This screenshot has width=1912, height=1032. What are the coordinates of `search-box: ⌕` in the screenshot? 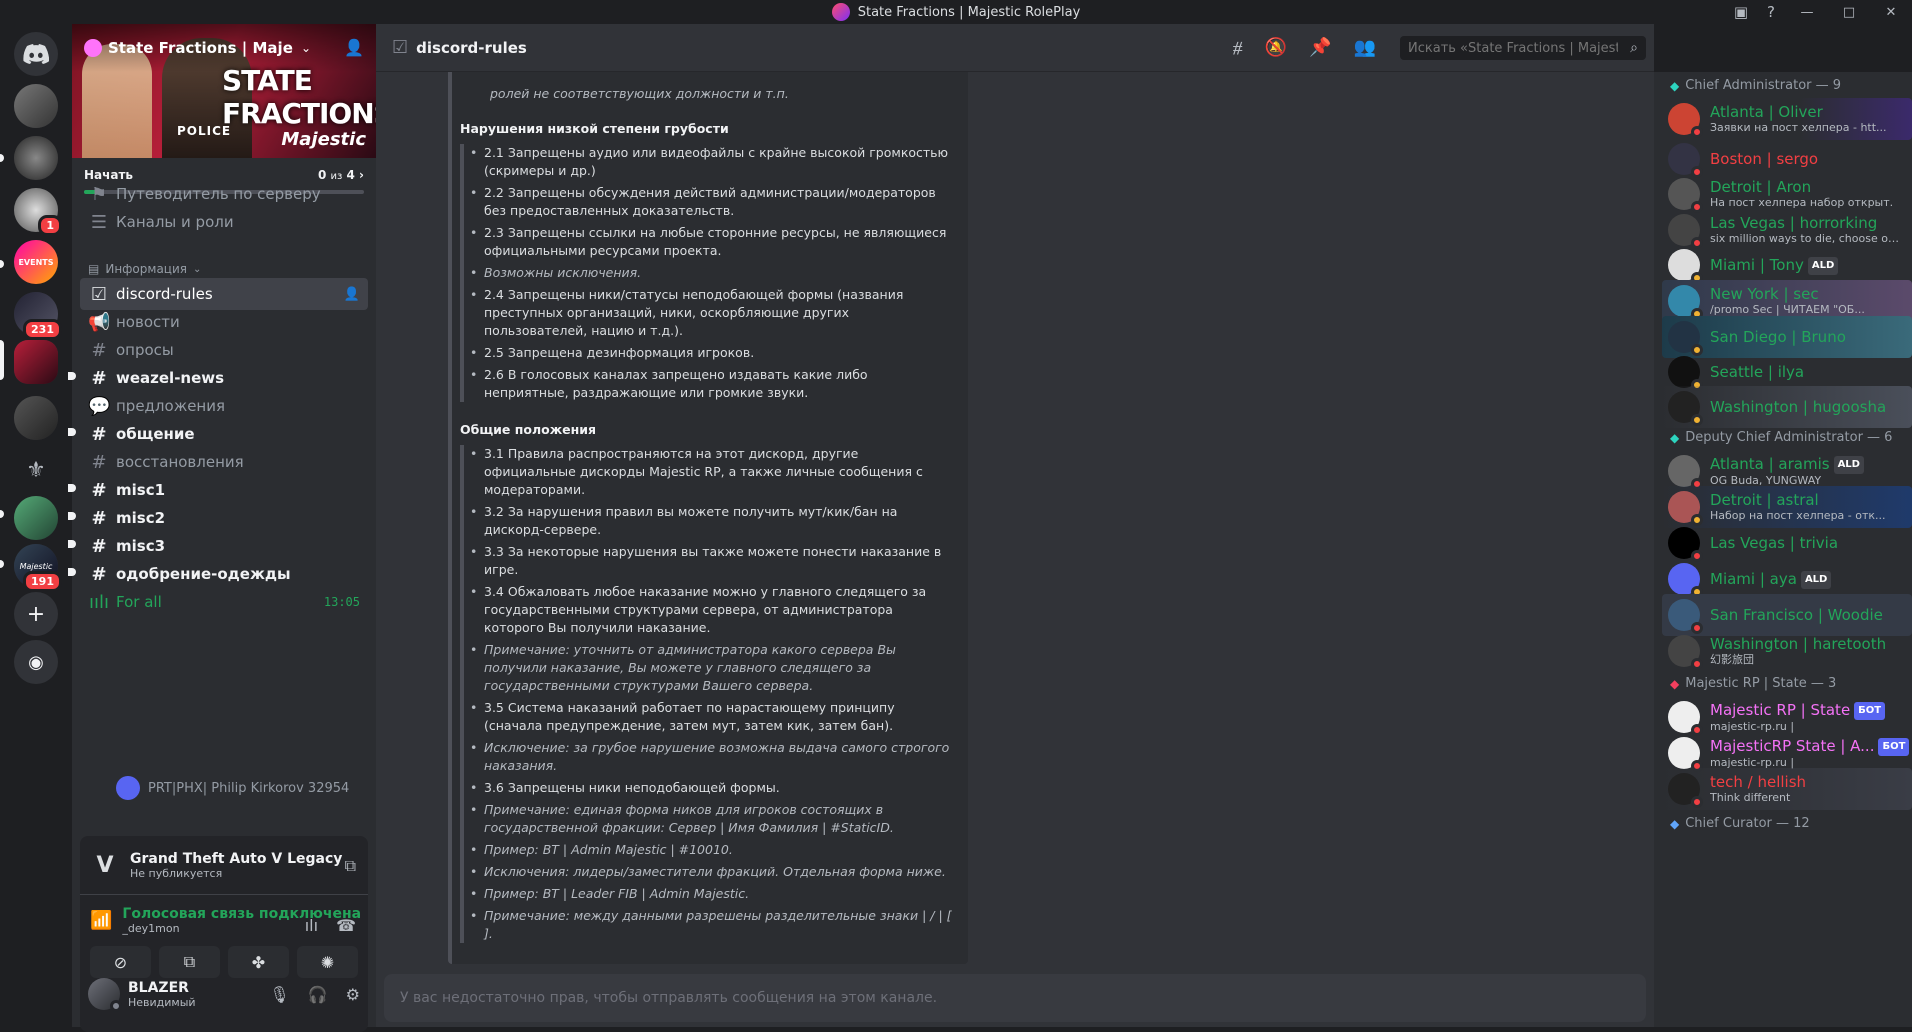 It's located at (1523, 48).